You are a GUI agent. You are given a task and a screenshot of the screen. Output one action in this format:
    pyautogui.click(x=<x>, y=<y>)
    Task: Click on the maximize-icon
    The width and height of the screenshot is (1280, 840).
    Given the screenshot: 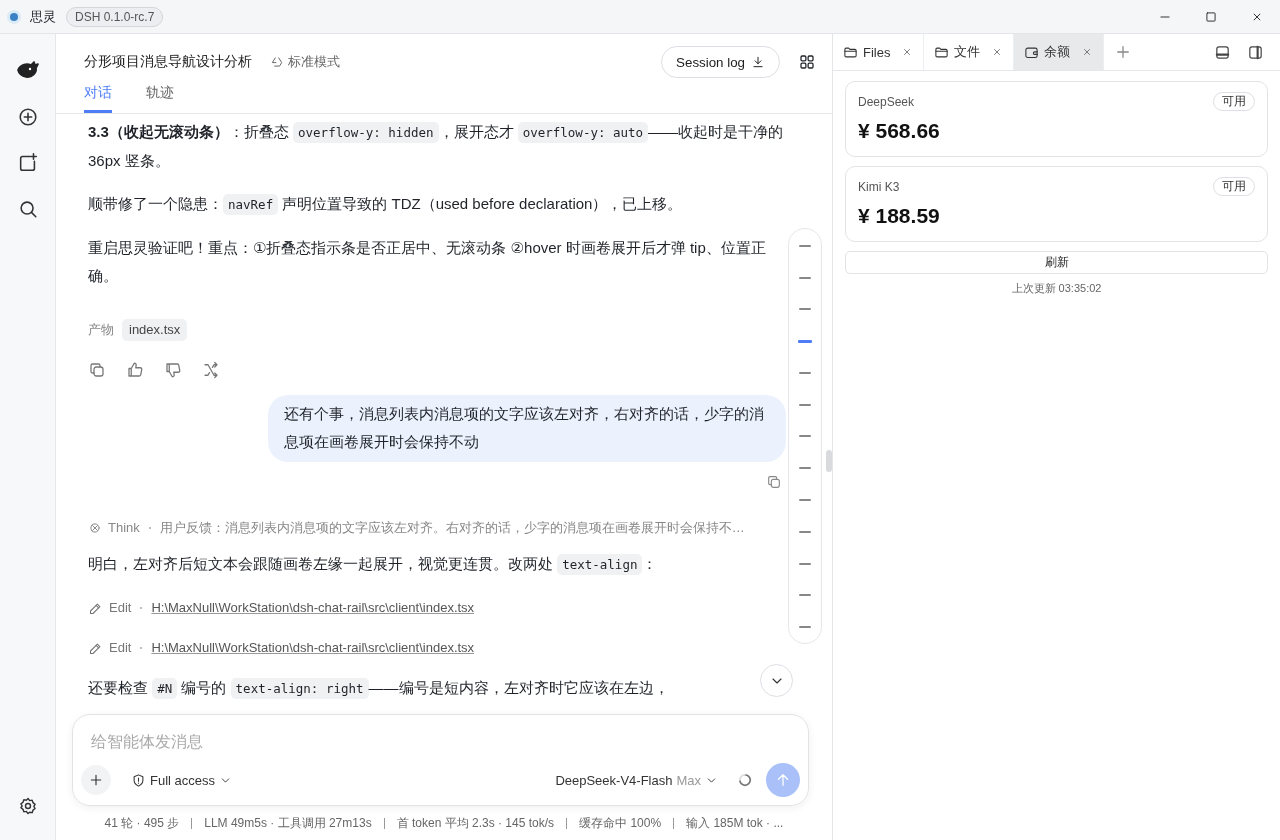 What is the action you would take?
    pyautogui.click(x=1211, y=16)
    